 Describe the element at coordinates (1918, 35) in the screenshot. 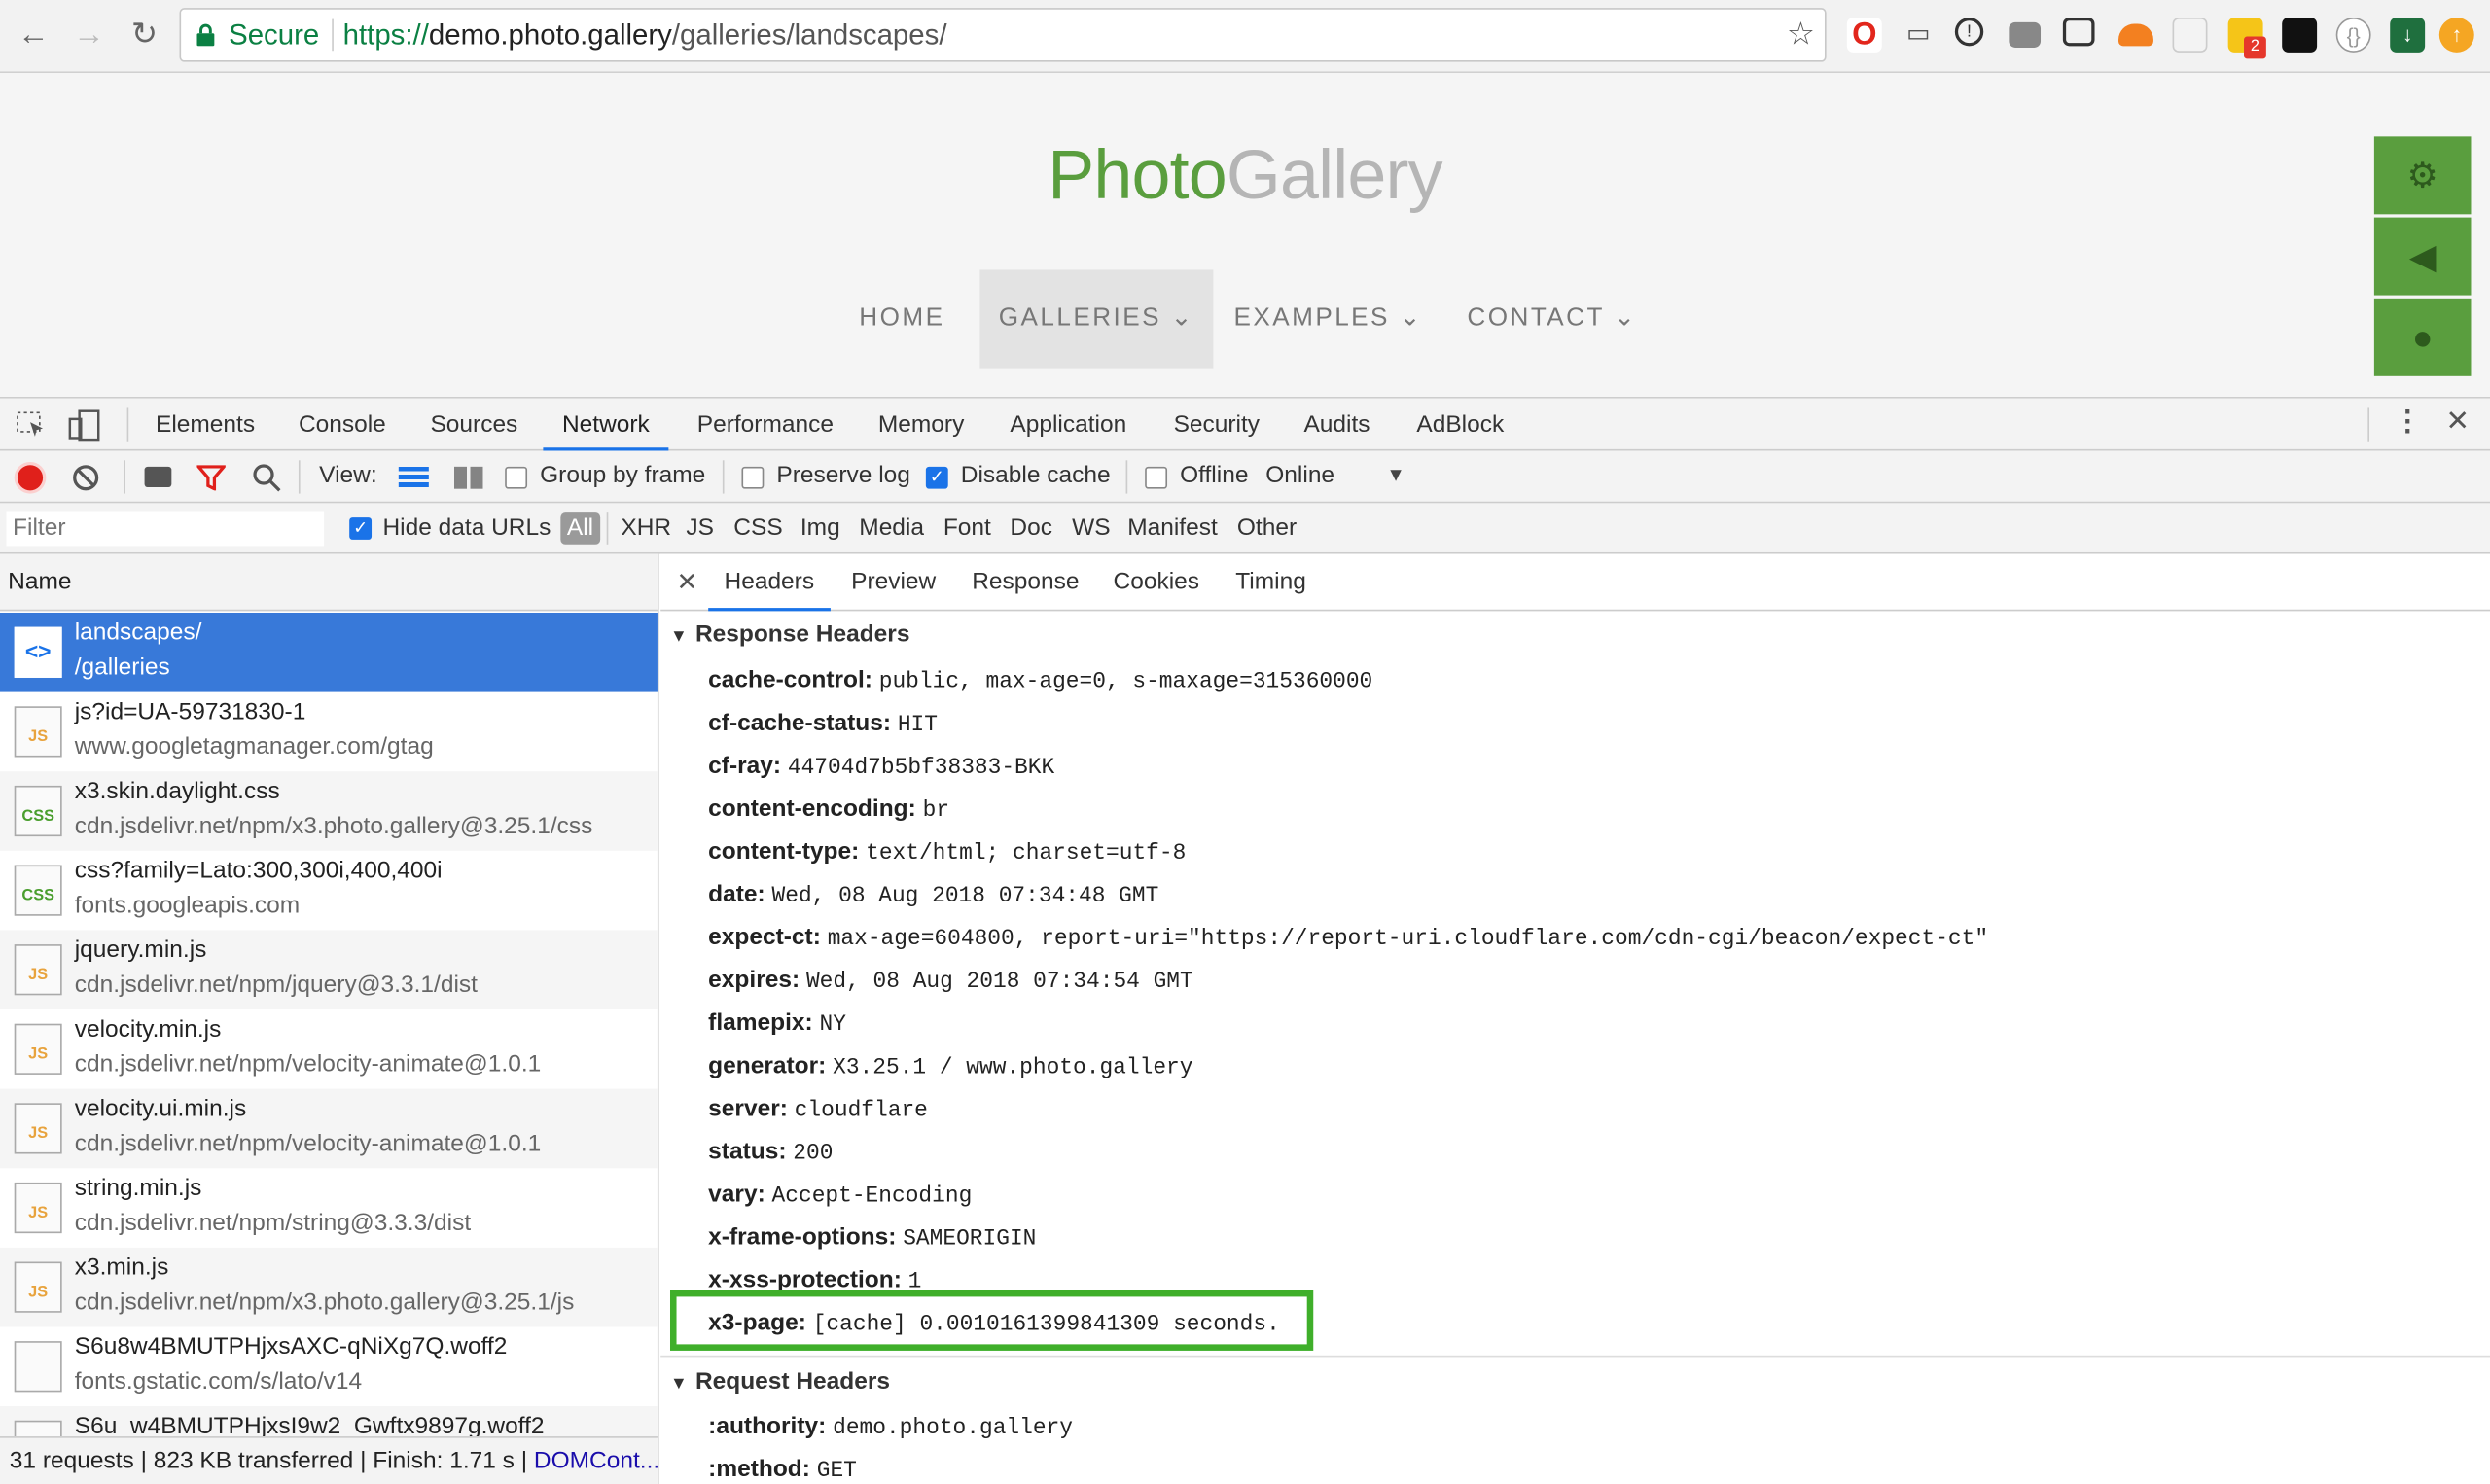

I see `cast-icon: ▭` at that location.